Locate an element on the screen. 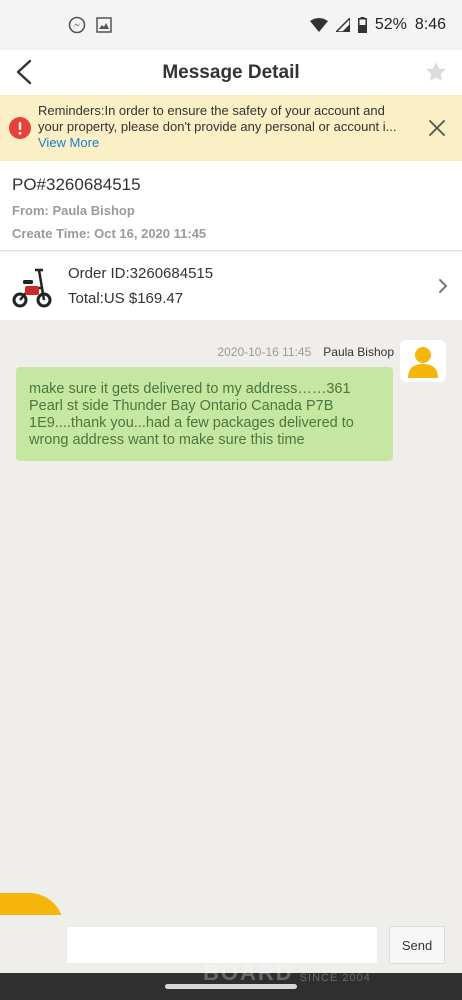 The height and width of the screenshot is (1000, 462). order-total: Total:US $169.47 is located at coordinates (126, 298).